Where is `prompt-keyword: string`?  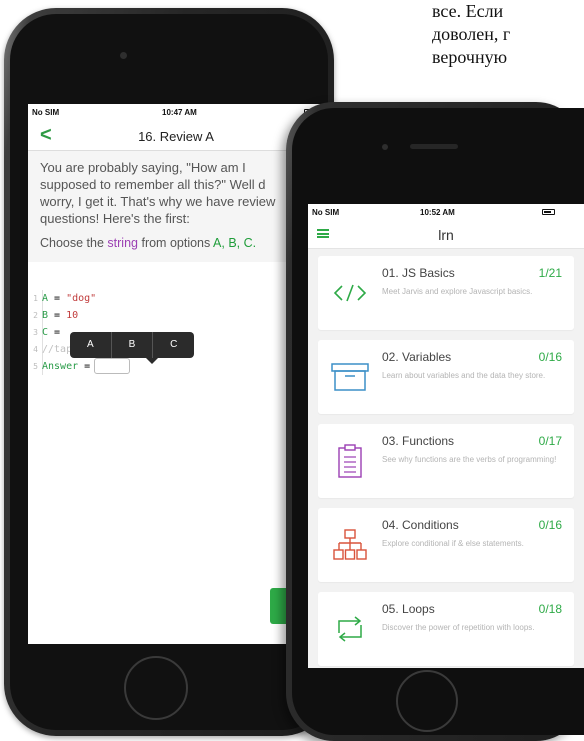 prompt-keyword: string is located at coordinates (122, 243).